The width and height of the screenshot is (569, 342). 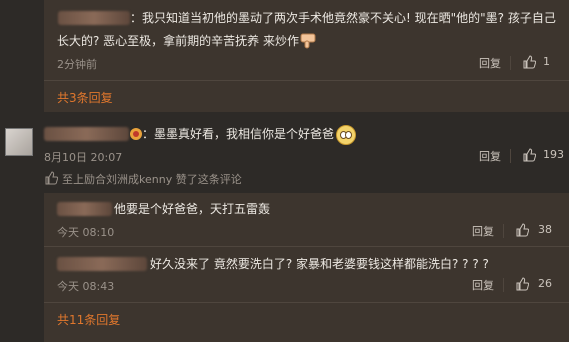 What do you see at coordinates (83, 157) in the screenshot?
I see `comment-date: 8月10日 20:07` at bounding box center [83, 157].